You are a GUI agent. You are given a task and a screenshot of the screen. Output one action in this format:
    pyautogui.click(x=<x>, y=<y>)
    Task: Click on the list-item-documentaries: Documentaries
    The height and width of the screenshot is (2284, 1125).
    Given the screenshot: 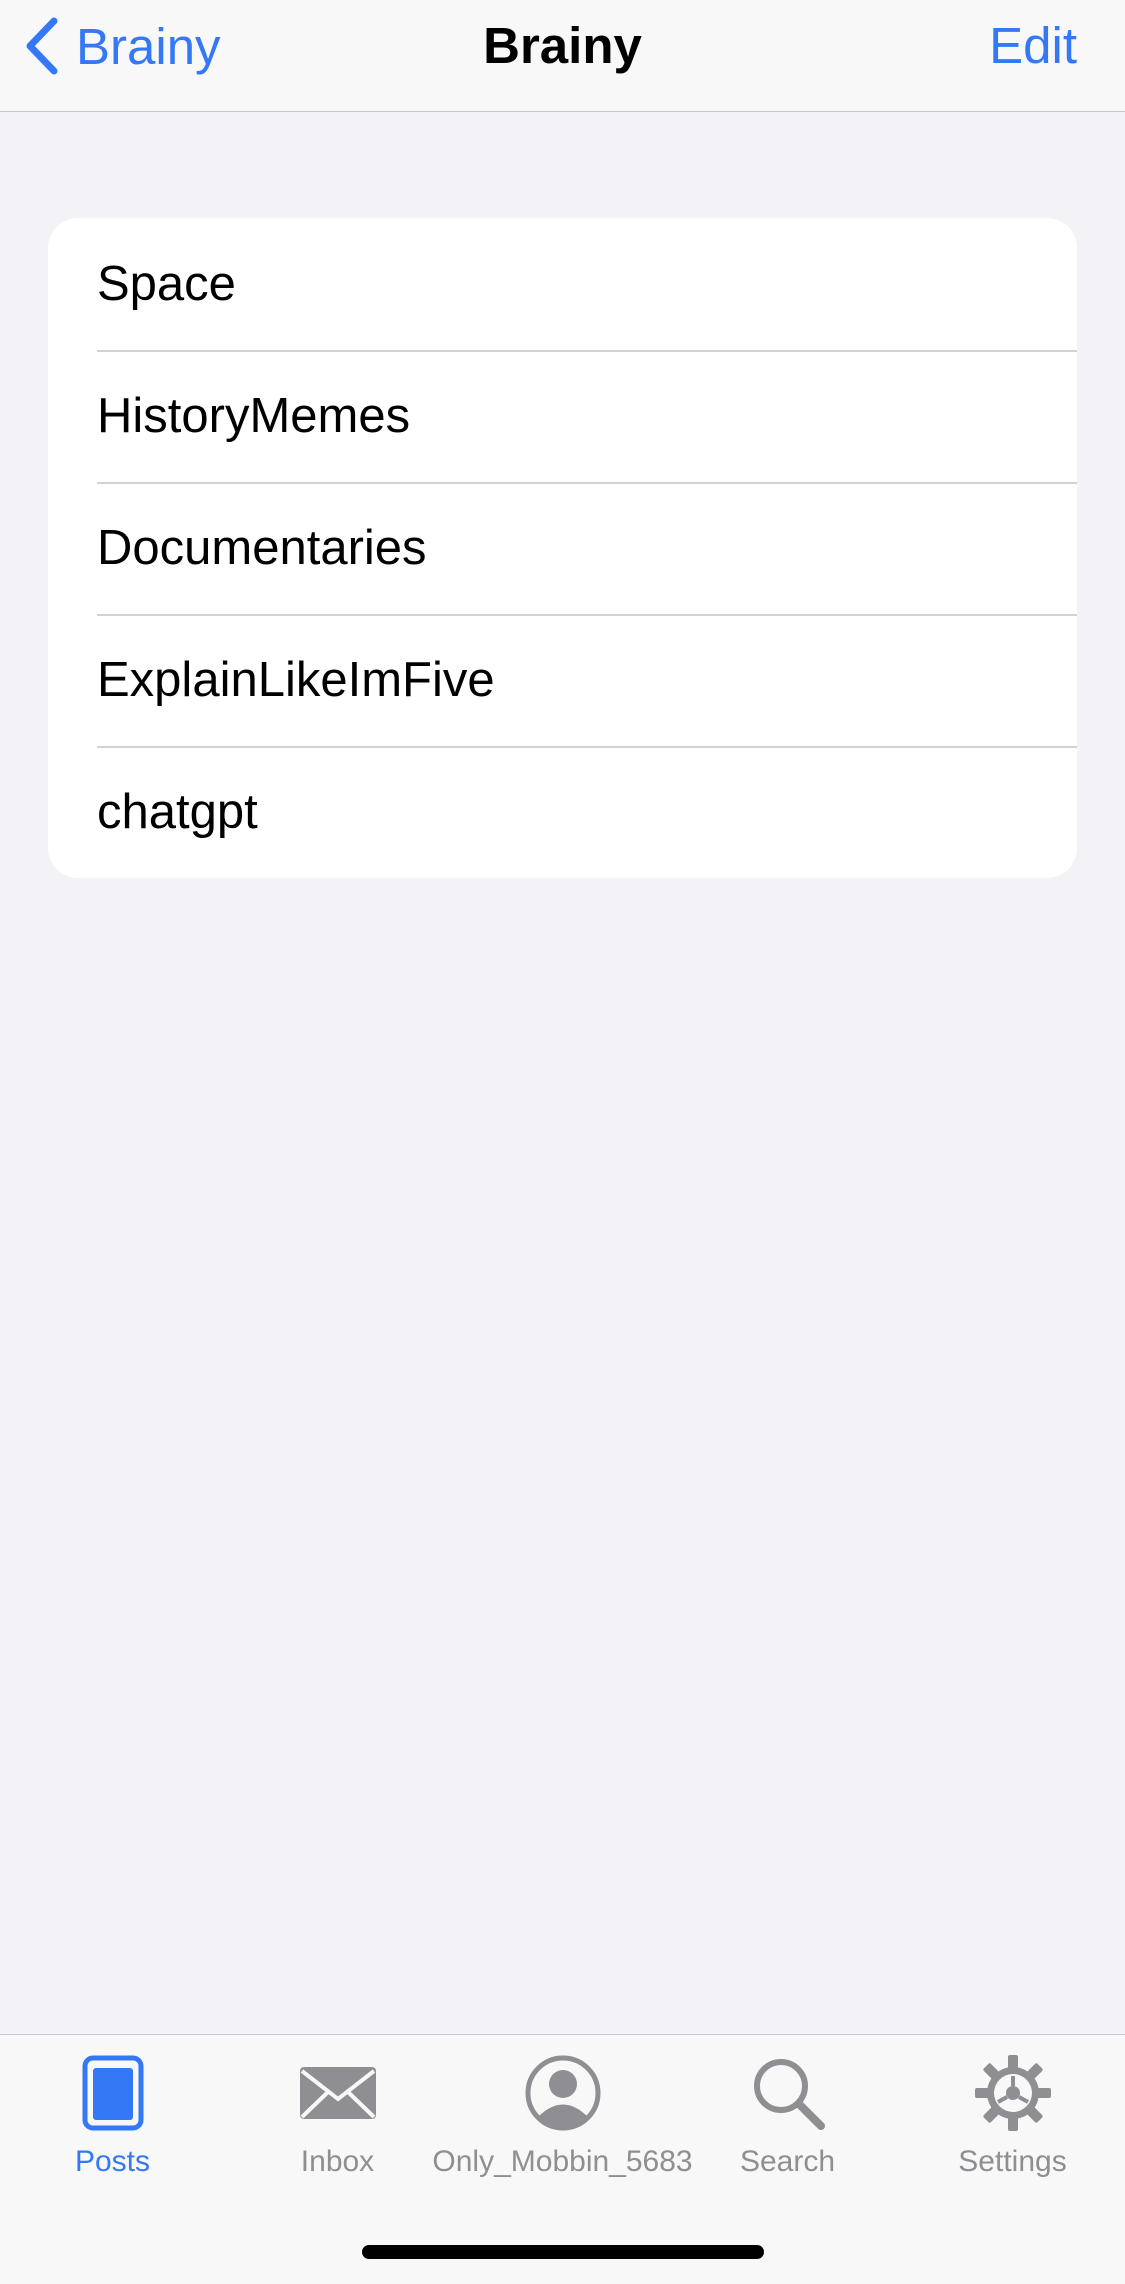 What is the action you would take?
    pyautogui.click(x=562, y=548)
    